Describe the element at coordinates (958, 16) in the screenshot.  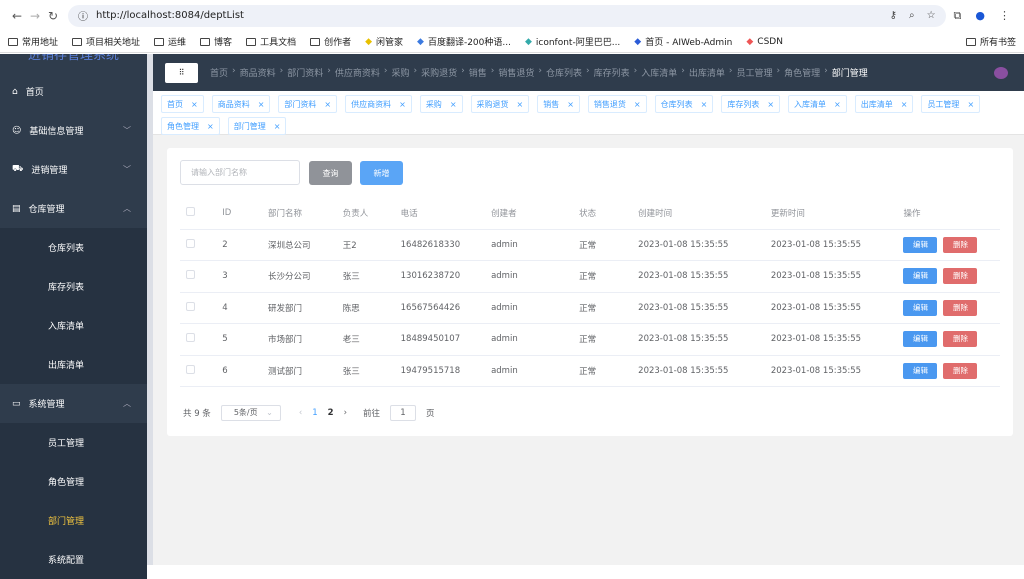
I see `extensions-icon: ⧉` at that location.